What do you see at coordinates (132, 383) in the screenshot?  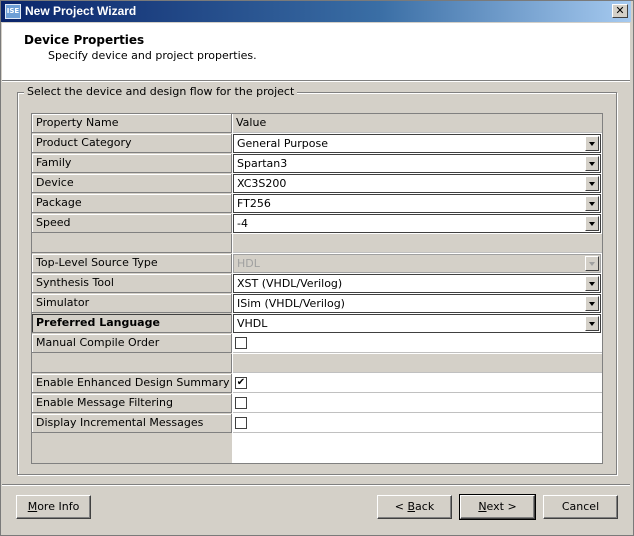 I see `property-label: Enable Enhanced Design Summary` at bounding box center [132, 383].